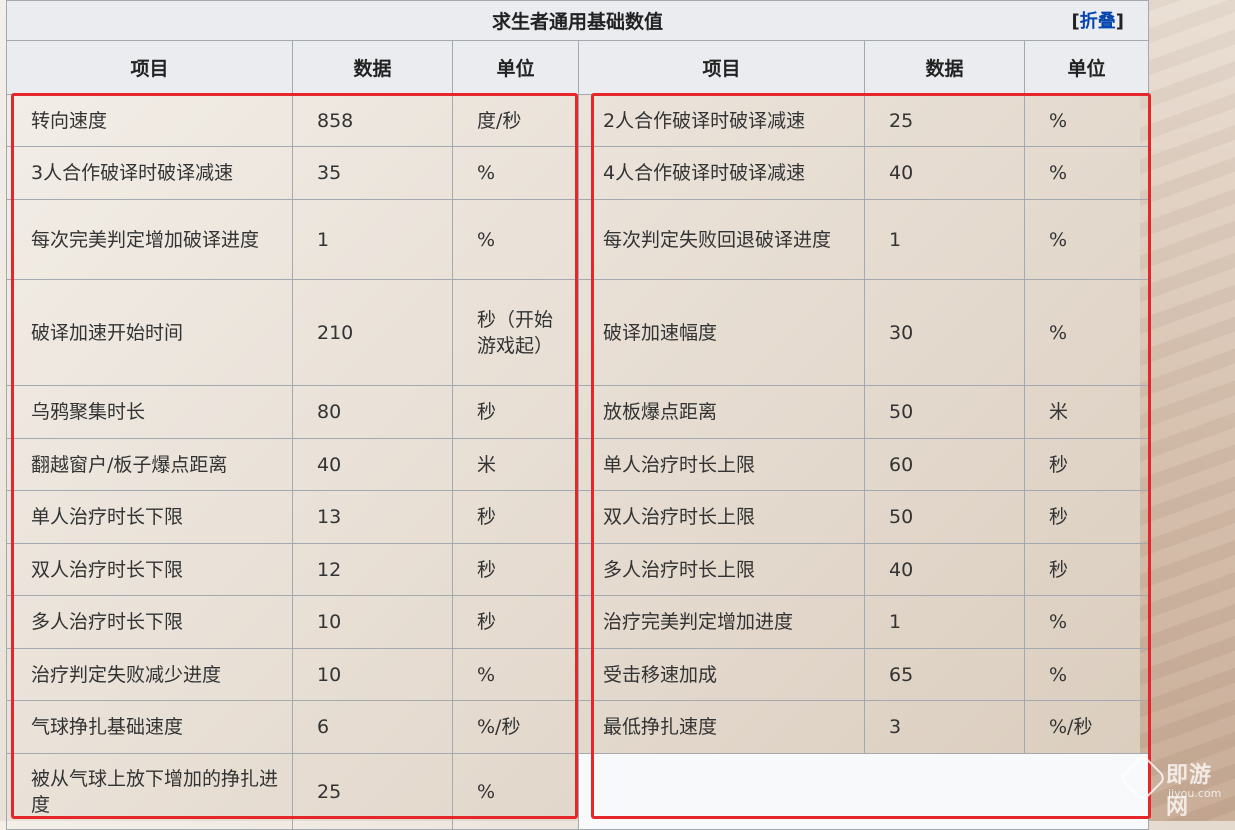 The width and height of the screenshot is (1235, 830). What do you see at coordinates (721, 120) in the screenshot?
I see `item-name: 2人合作破译时破译减速` at bounding box center [721, 120].